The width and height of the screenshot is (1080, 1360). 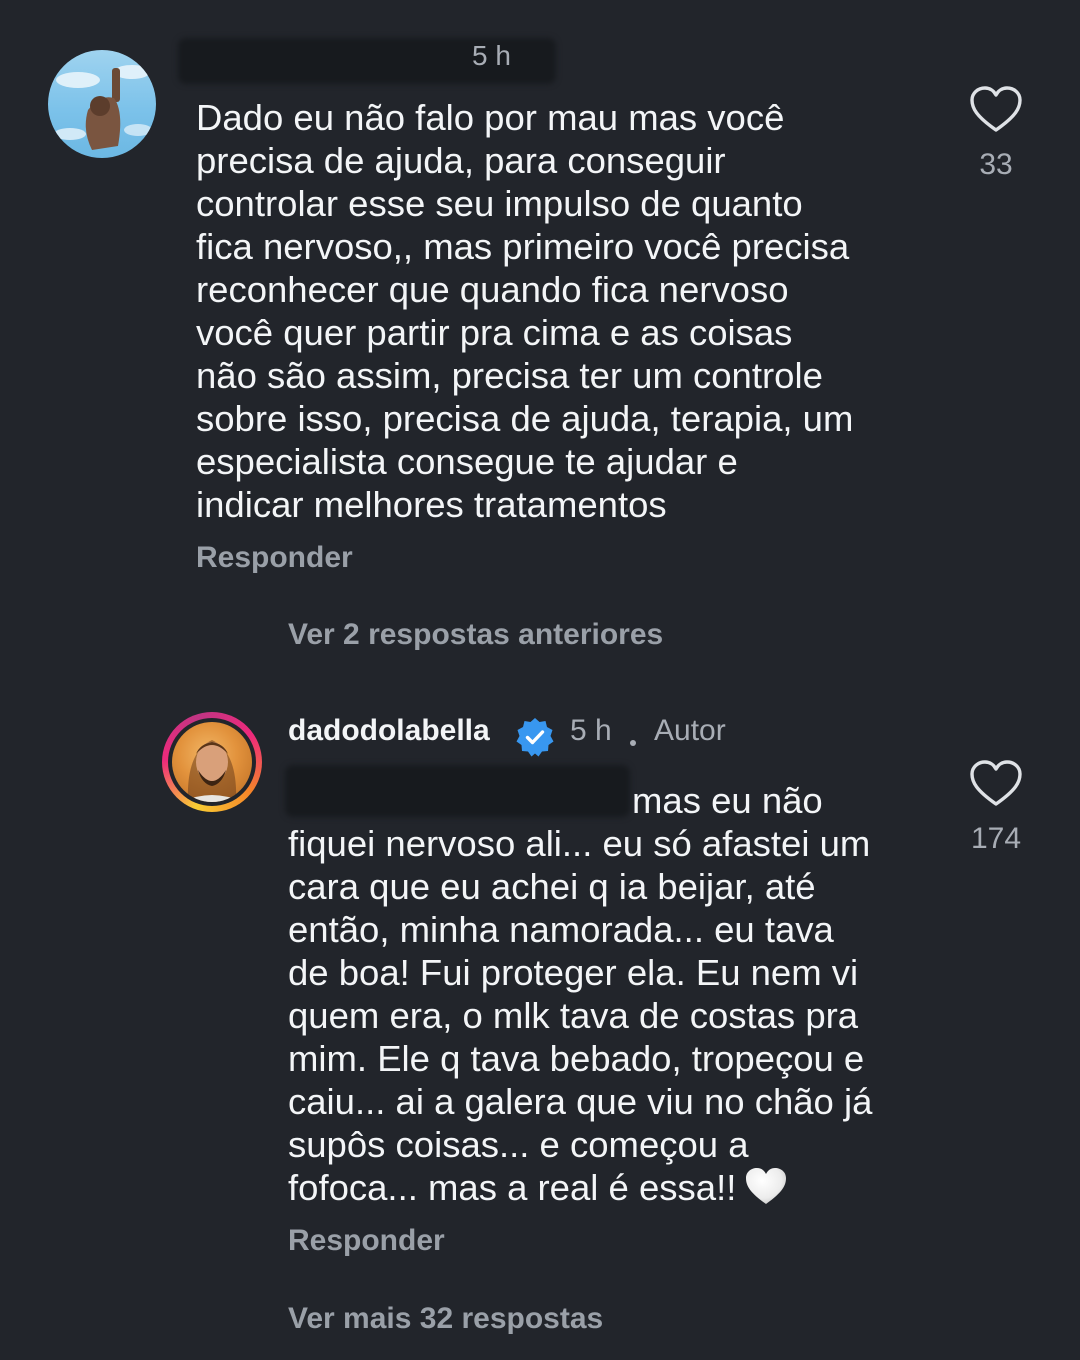 What do you see at coordinates (212, 762) in the screenshot?
I see `avatar-dadodolabella` at bounding box center [212, 762].